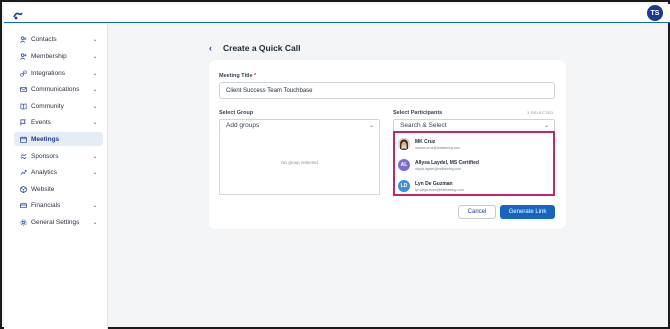 The image size is (670, 329). I want to click on sidebar-item-integrations: Integrations ⌄, so click(58, 73).